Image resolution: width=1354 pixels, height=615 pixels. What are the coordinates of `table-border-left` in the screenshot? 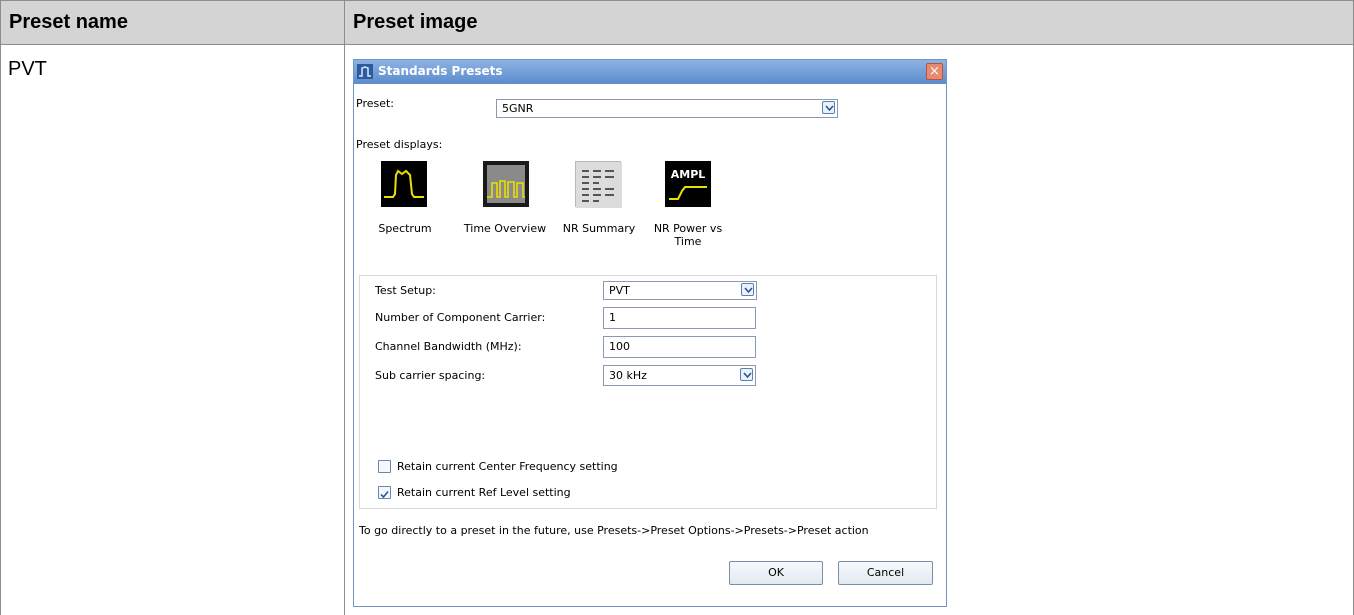 It's located at (0, 307).